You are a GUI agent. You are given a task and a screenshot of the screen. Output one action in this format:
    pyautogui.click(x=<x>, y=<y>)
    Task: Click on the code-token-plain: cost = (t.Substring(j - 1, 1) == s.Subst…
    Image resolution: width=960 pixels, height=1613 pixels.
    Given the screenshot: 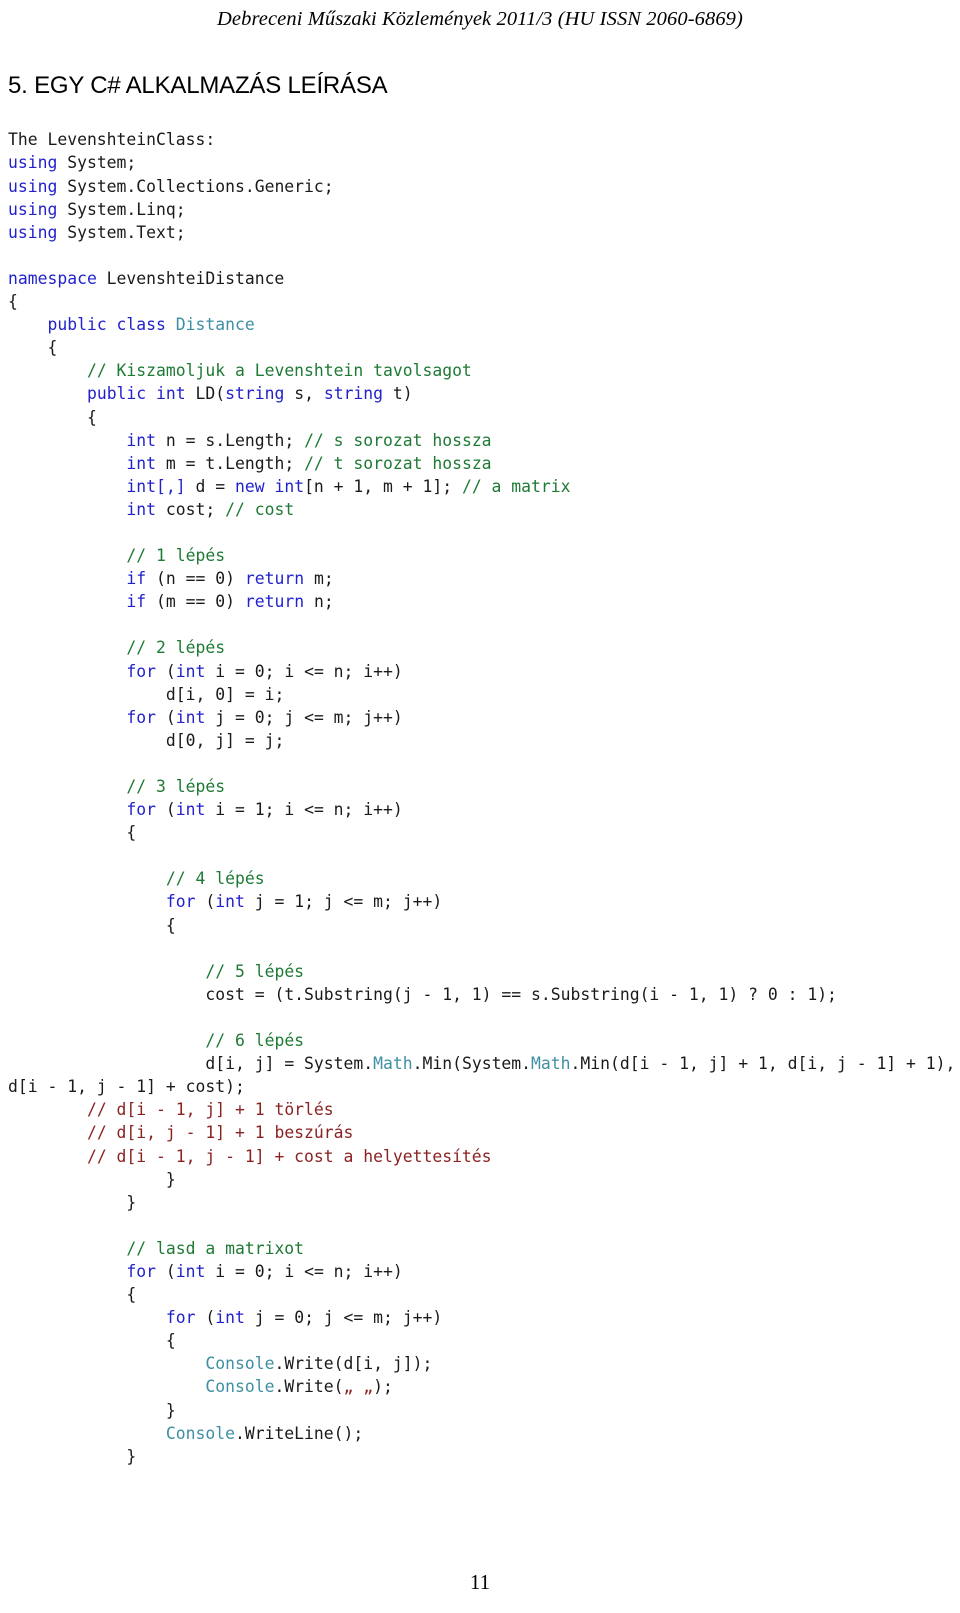 What is the action you would take?
    pyautogui.click(x=422, y=994)
    